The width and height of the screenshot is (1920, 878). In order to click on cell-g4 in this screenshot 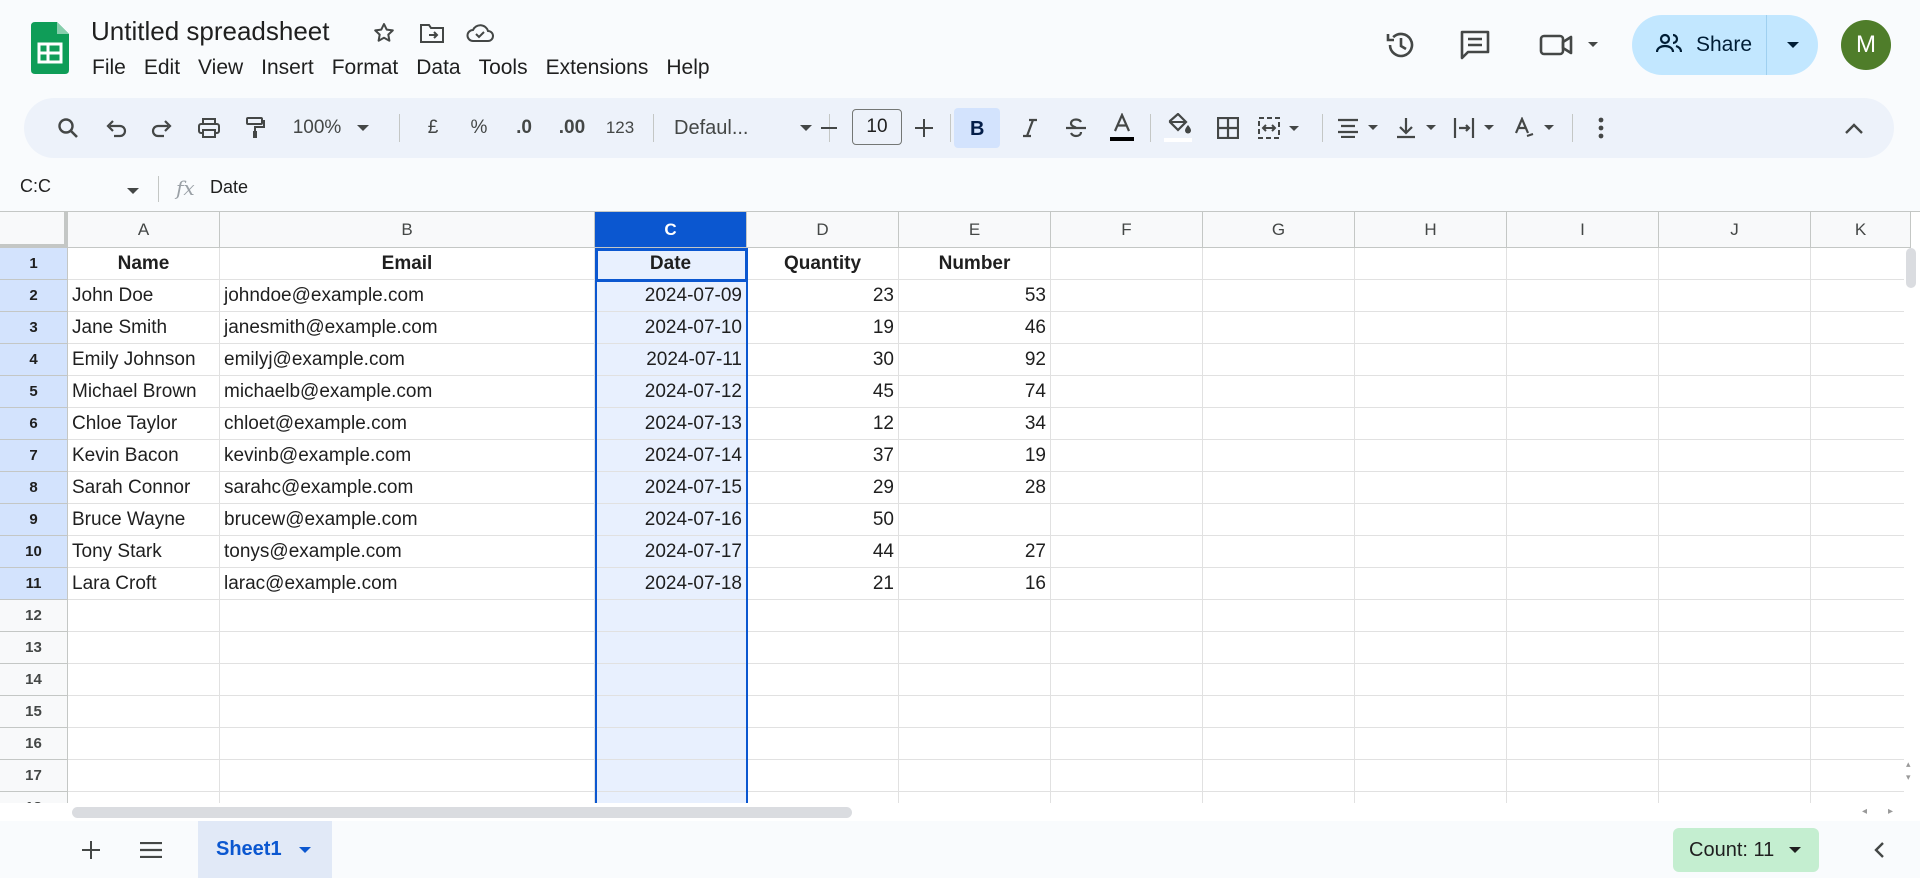, I will do `click(1279, 360)`.